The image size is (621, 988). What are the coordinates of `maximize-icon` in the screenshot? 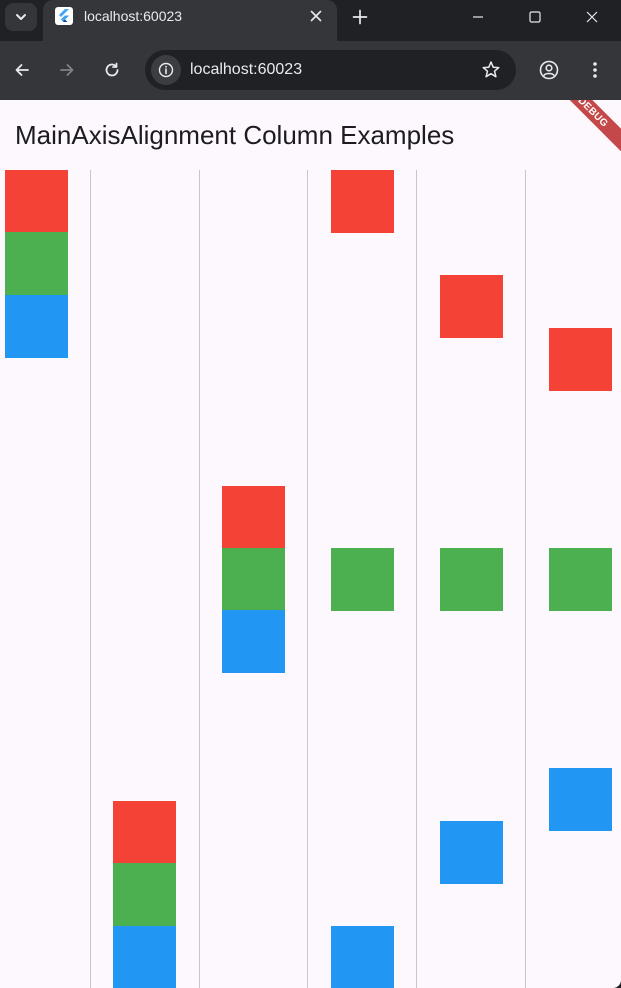 It's located at (534, 17).